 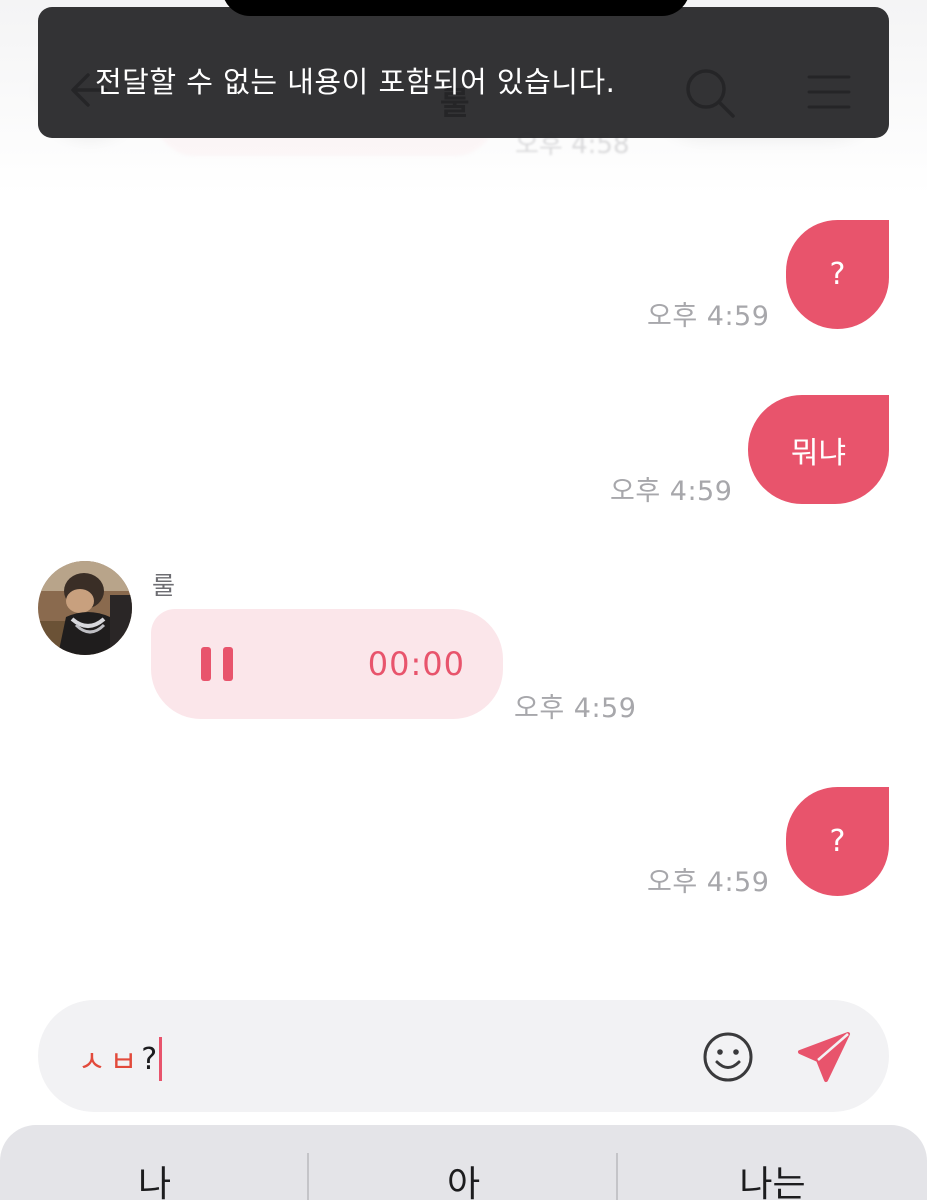 I want to click on toast-notification: 전달할 수 없는 내용이 포함되어 있습니다., so click(x=463, y=72).